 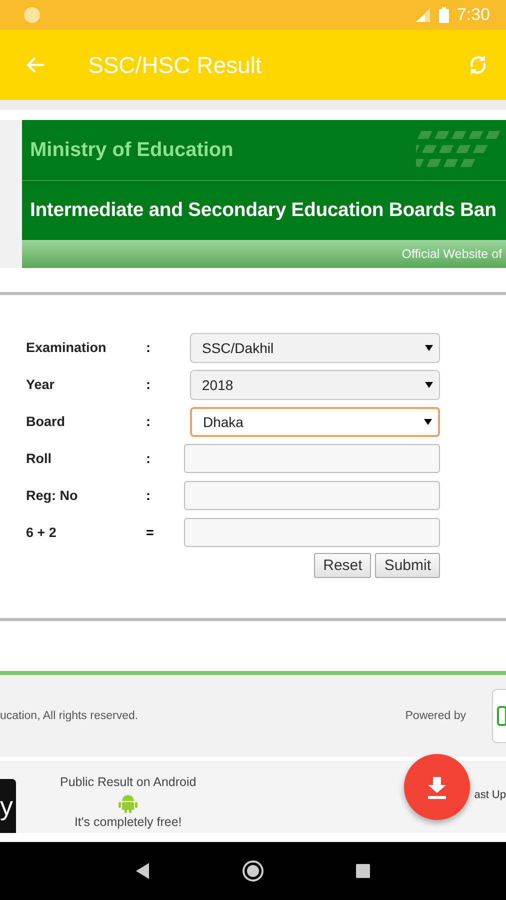 What do you see at coordinates (473, 15) in the screenshot?
I see `clock: 7:30` at bounding box center [473, 15].